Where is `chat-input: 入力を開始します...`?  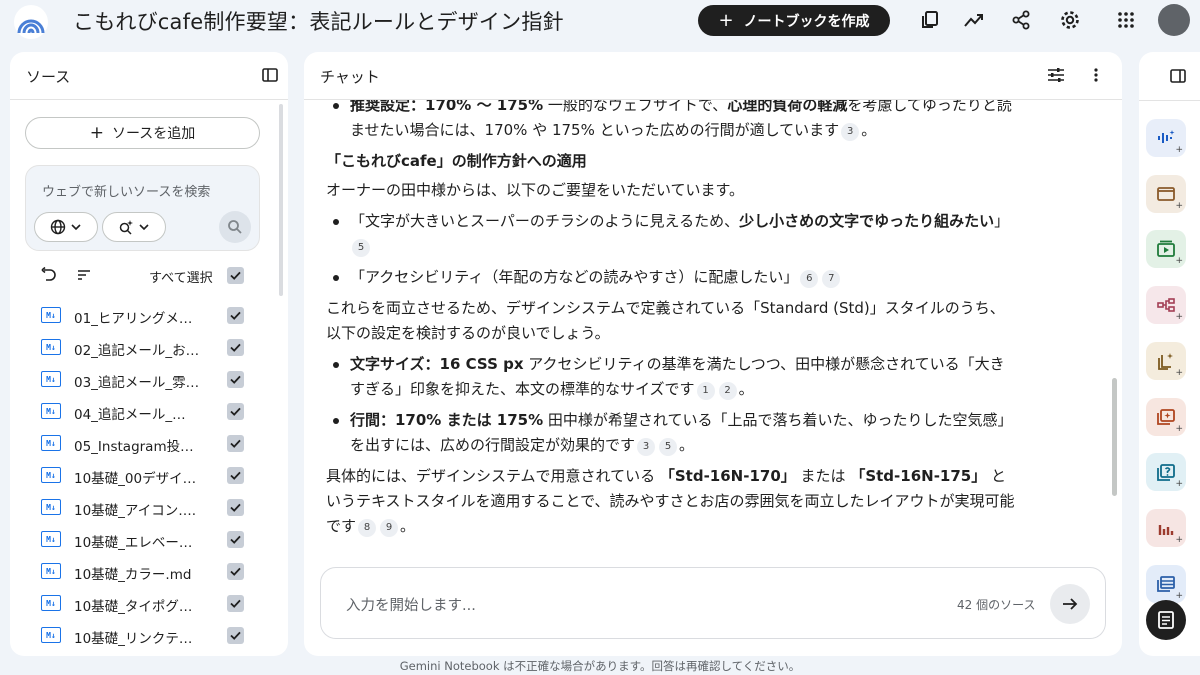
chat-input: 入力を開始します... is located at coordinates (411, 604).